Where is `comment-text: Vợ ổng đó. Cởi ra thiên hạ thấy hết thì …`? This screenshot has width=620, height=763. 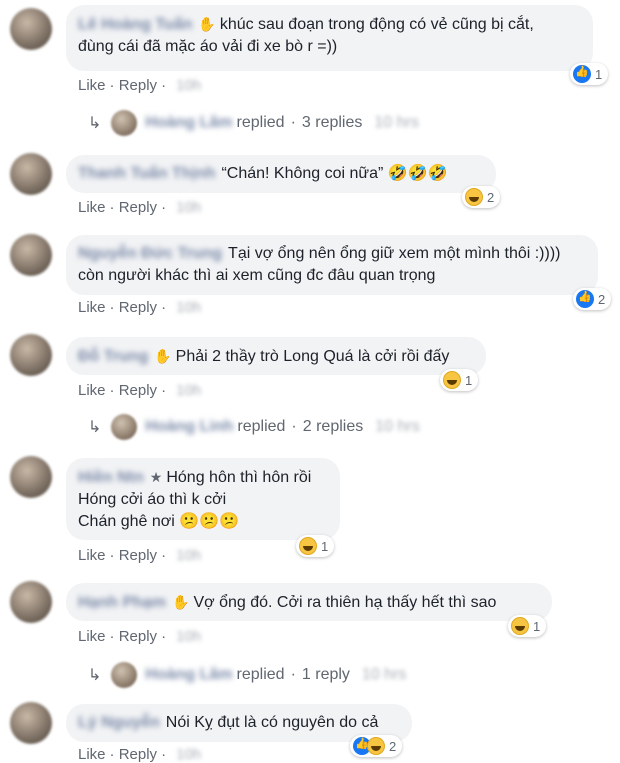
comment-text: Vợ ổng đó. Cởi ra thiên hạ thấy hết thì … is located at coordinates (345, 602).